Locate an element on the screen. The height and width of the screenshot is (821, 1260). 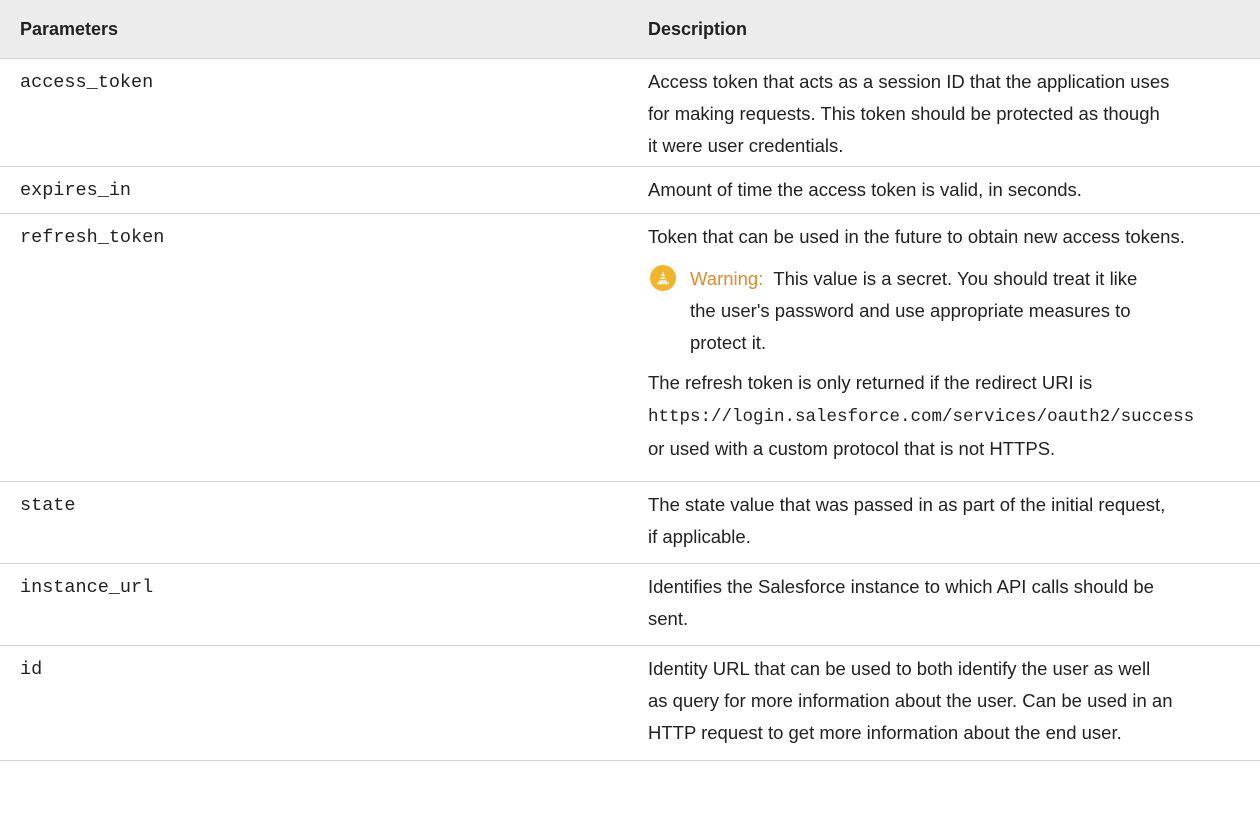
header-row: Parameters Description is located at coordinates (630, 29).